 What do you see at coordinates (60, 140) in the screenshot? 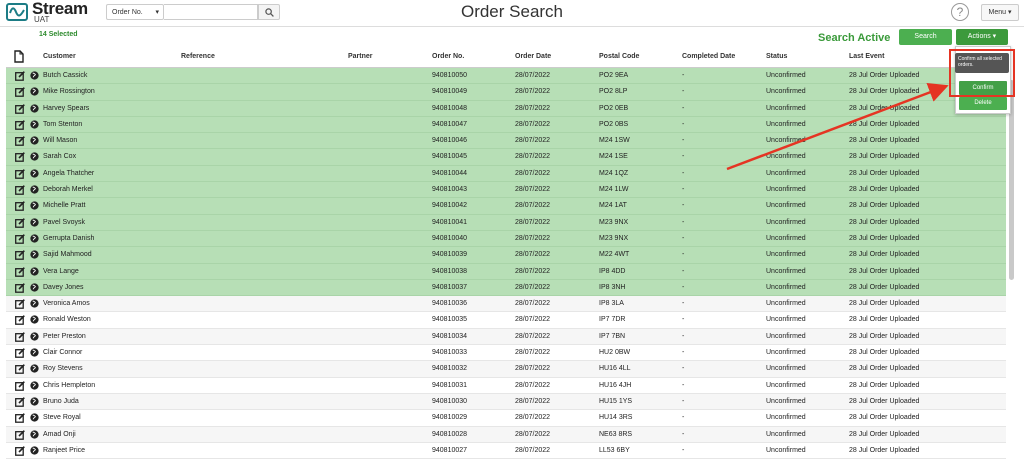
I see `cell-customer: Will Mason` at bounding box center [60, 140].